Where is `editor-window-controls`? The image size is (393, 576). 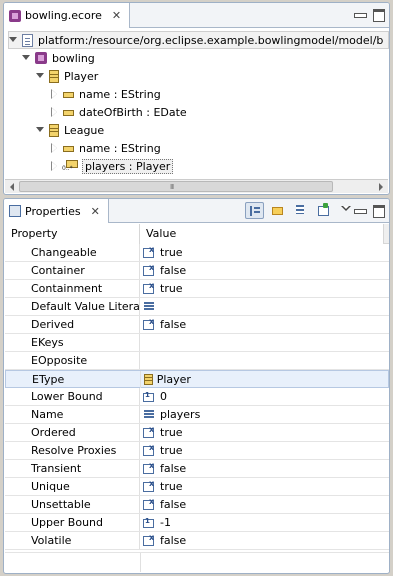 editor-window-controls is located at coordinates (369, 15).